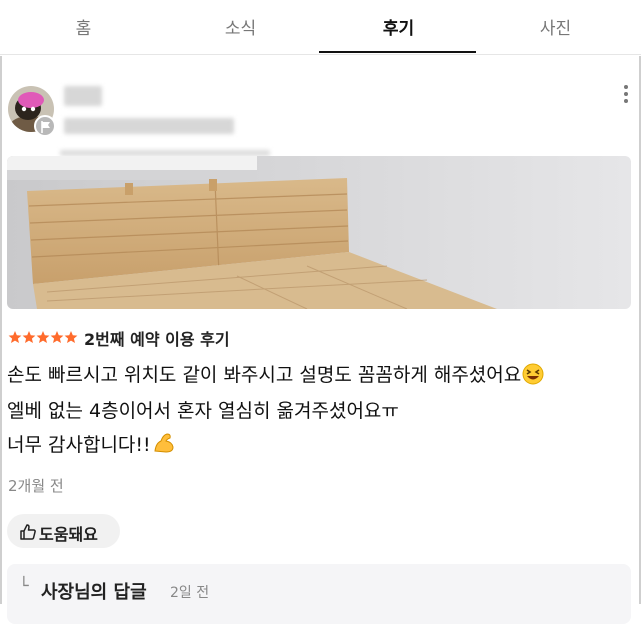 Image resolution: width=641 pixels, height=624 pixels. What do you see at coordinates (398, 27) in the screenshot?
I see `tab-reviews: 후기` at bounding box center [398, 27].